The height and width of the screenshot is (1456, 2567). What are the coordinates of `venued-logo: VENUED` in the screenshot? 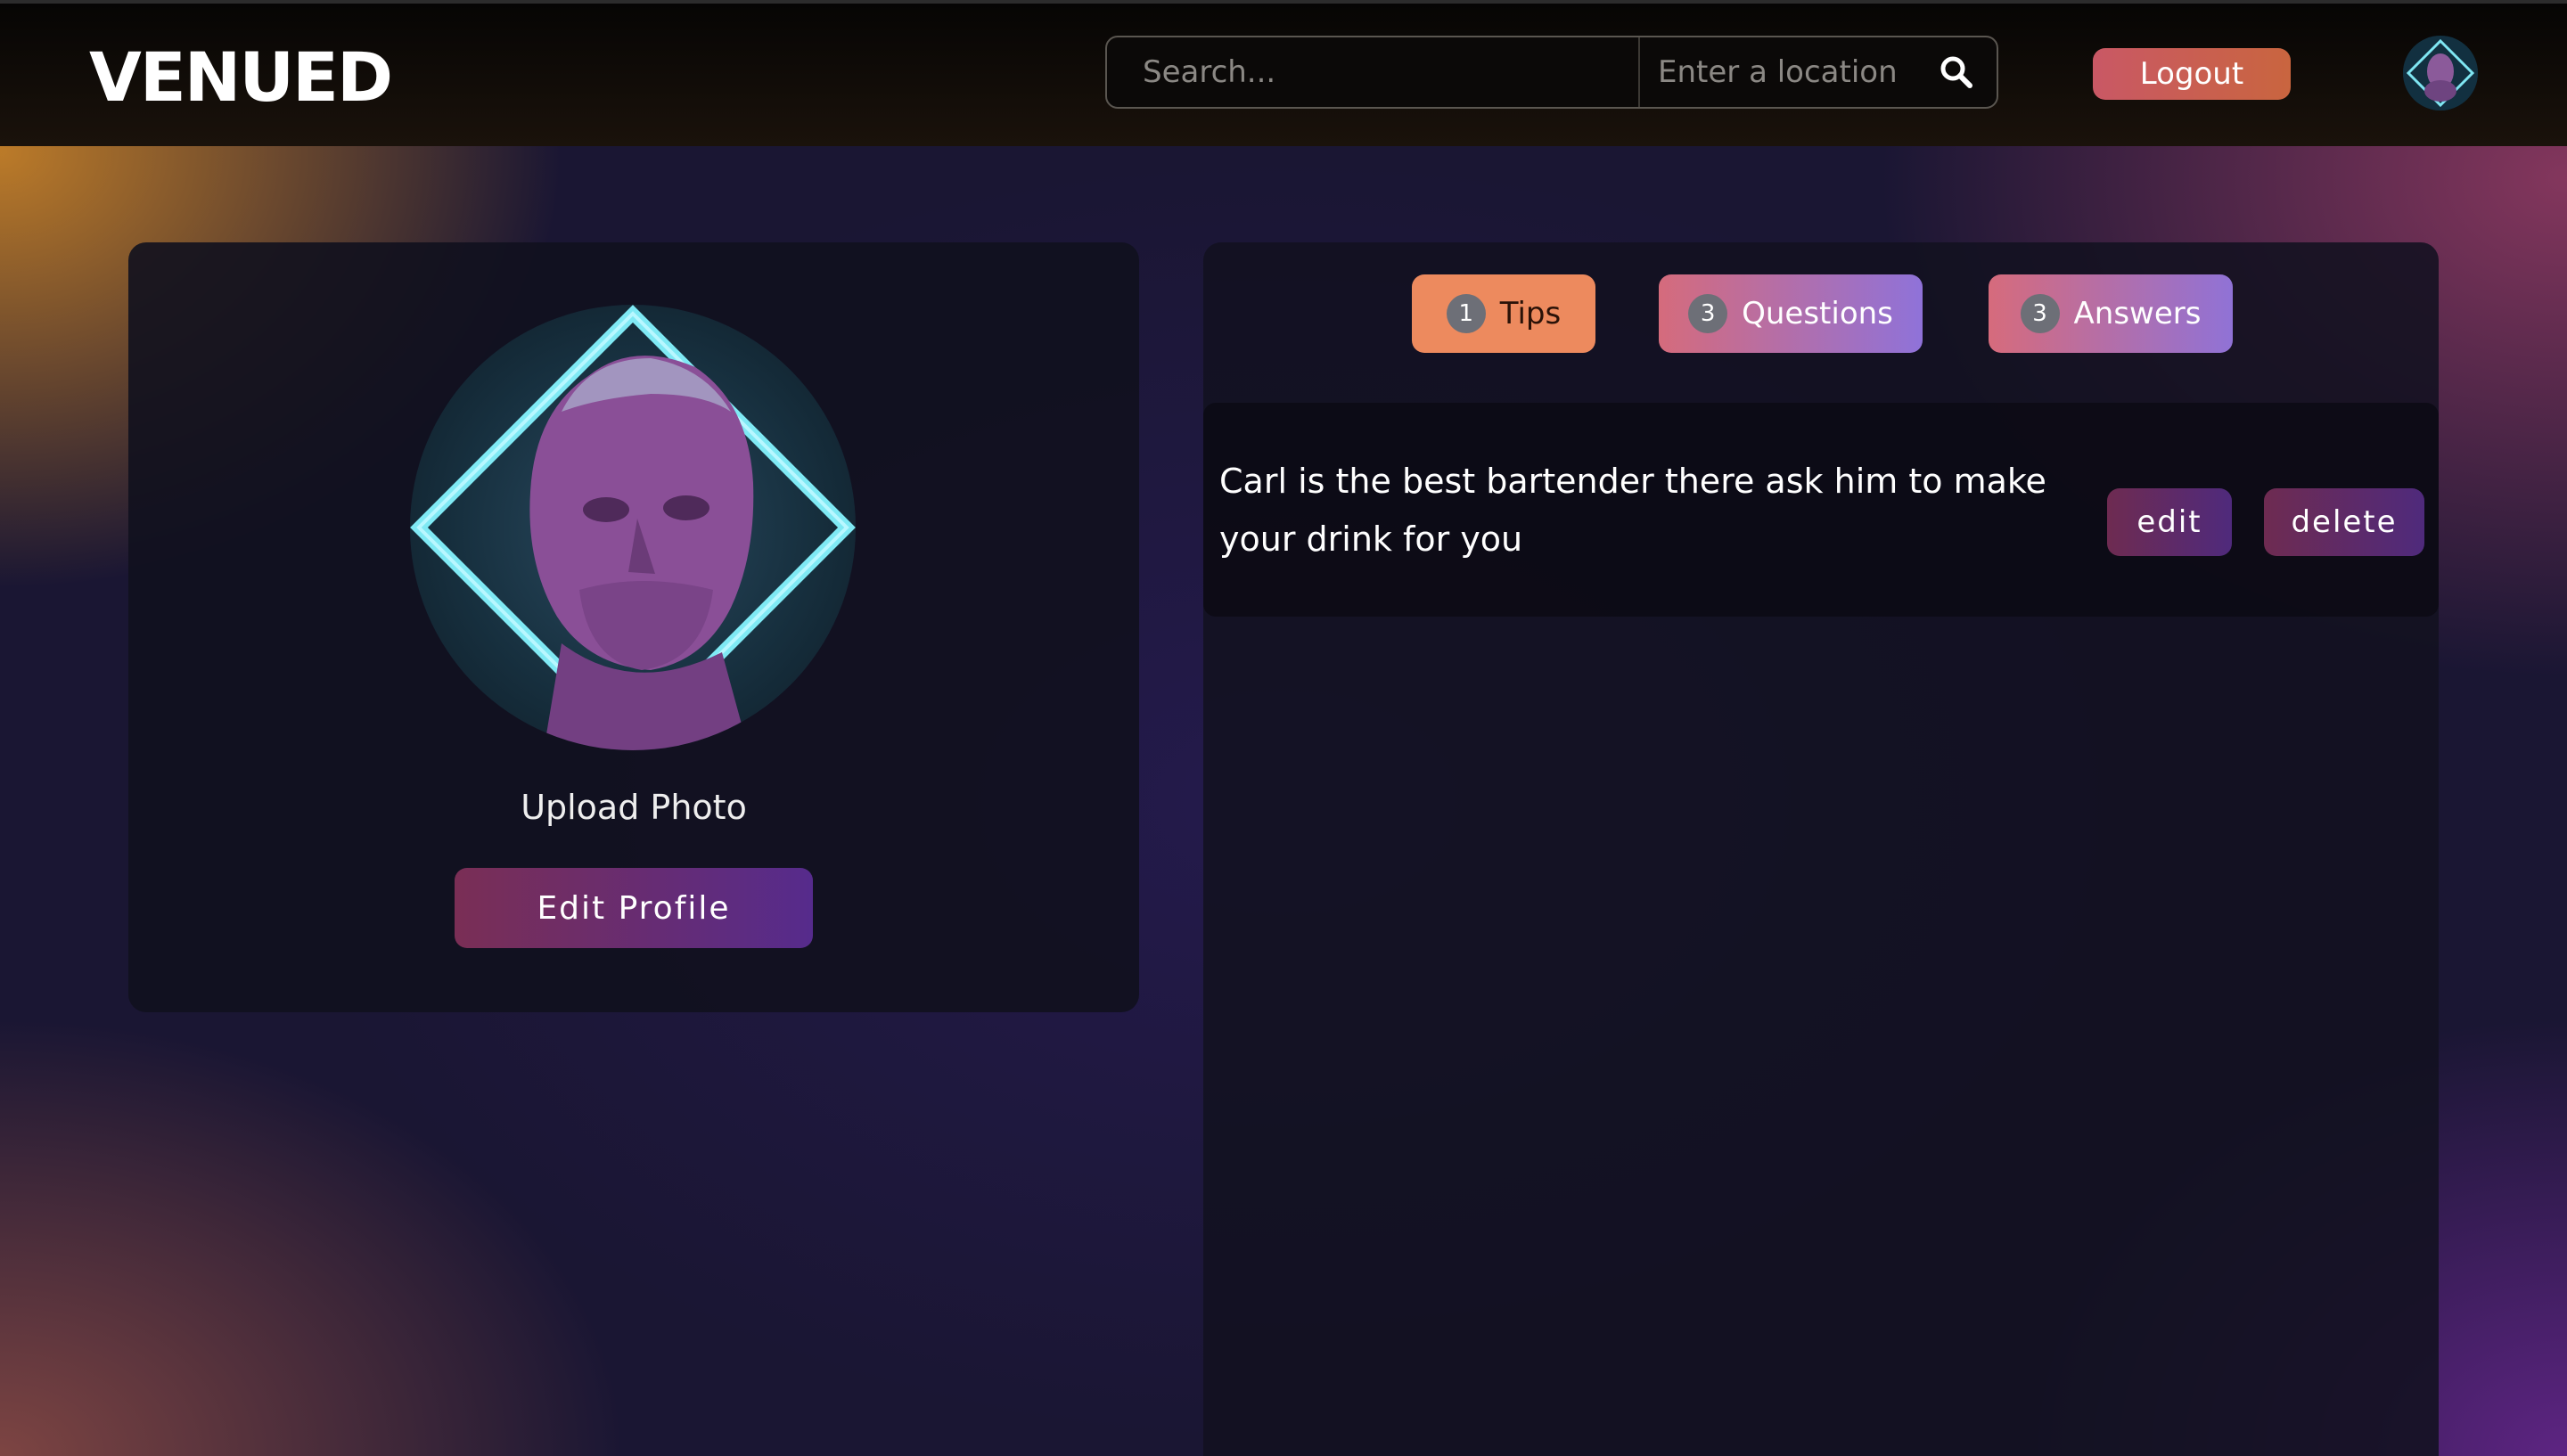 It's located at (241, 77).